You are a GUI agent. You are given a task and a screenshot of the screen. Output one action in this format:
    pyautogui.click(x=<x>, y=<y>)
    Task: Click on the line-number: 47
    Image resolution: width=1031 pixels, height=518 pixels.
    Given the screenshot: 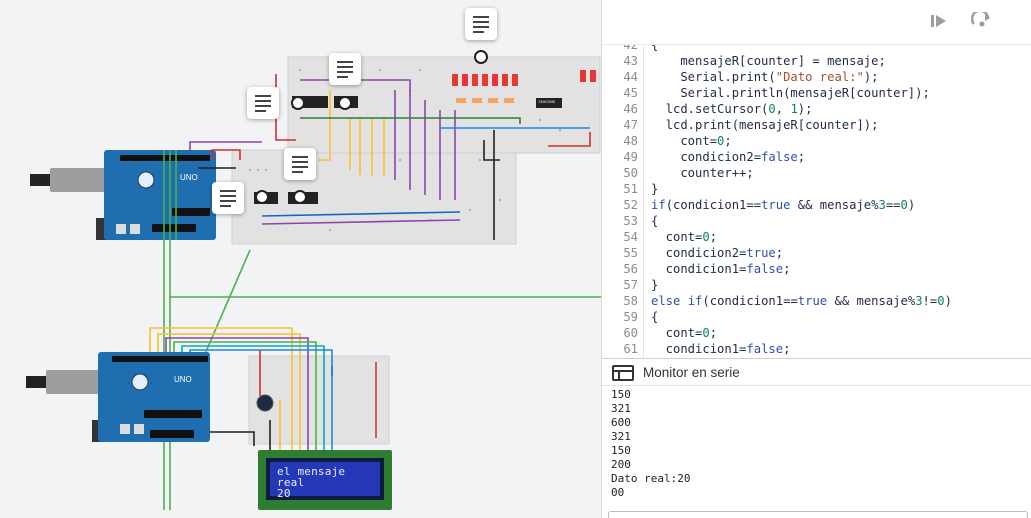 What is the action you would take?
    pyautogui.click(x=630, y=125)
    